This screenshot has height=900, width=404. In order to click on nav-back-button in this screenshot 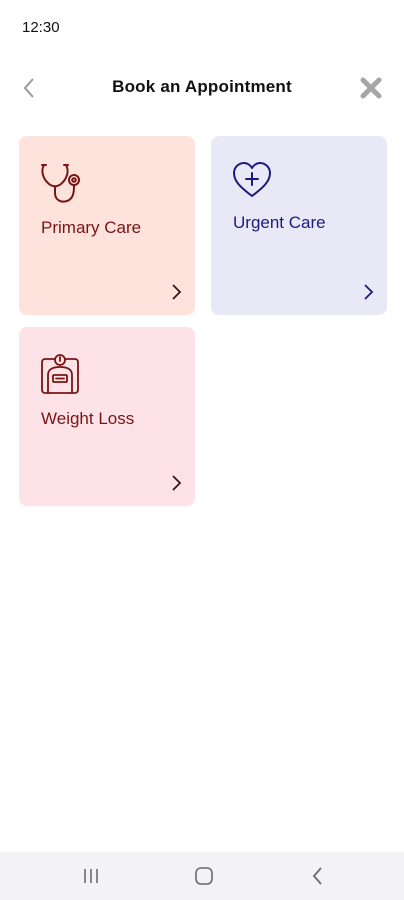, I will do `click(318, 876)`.